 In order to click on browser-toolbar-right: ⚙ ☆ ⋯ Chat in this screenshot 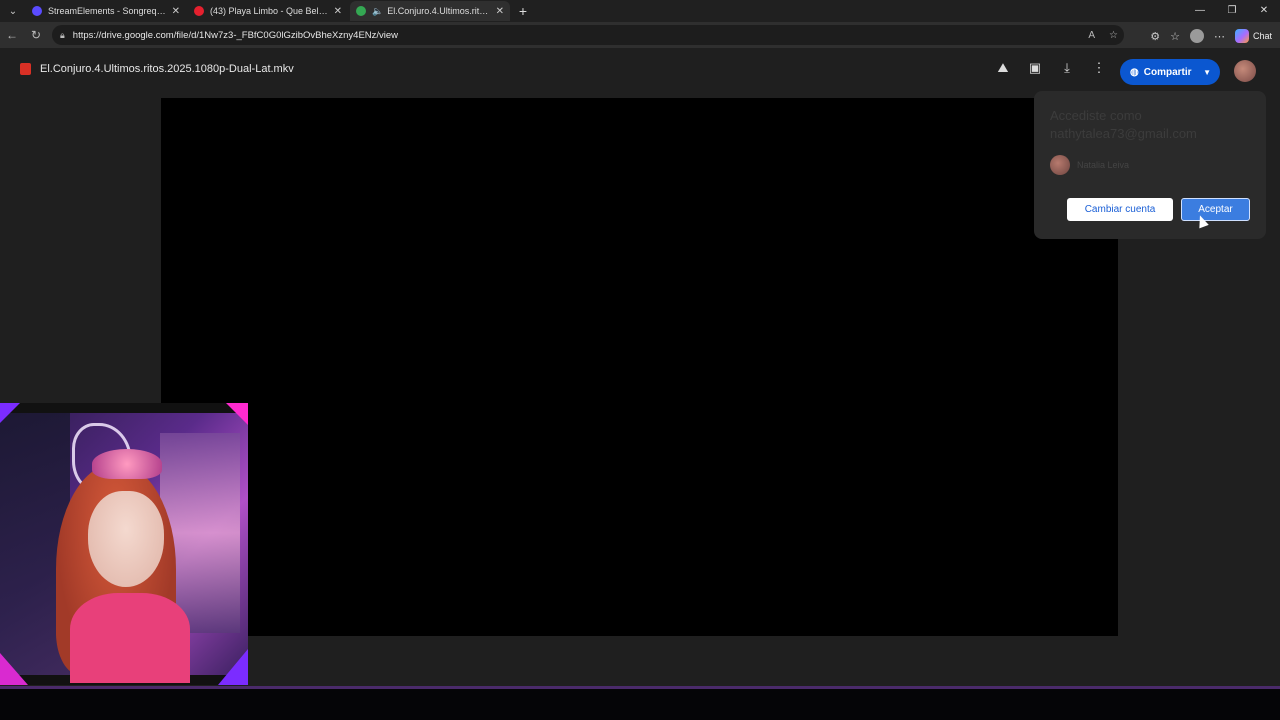, I will do `click(1211, 36)`.